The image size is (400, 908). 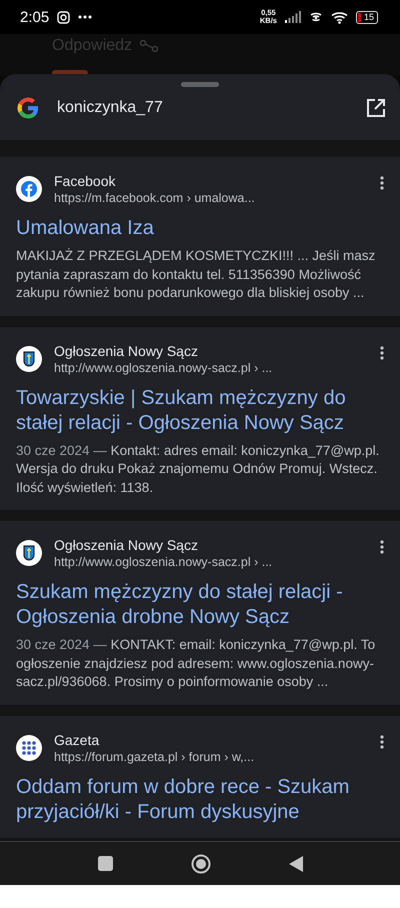 I want to click on share-icon, so click(x=149, y=46).